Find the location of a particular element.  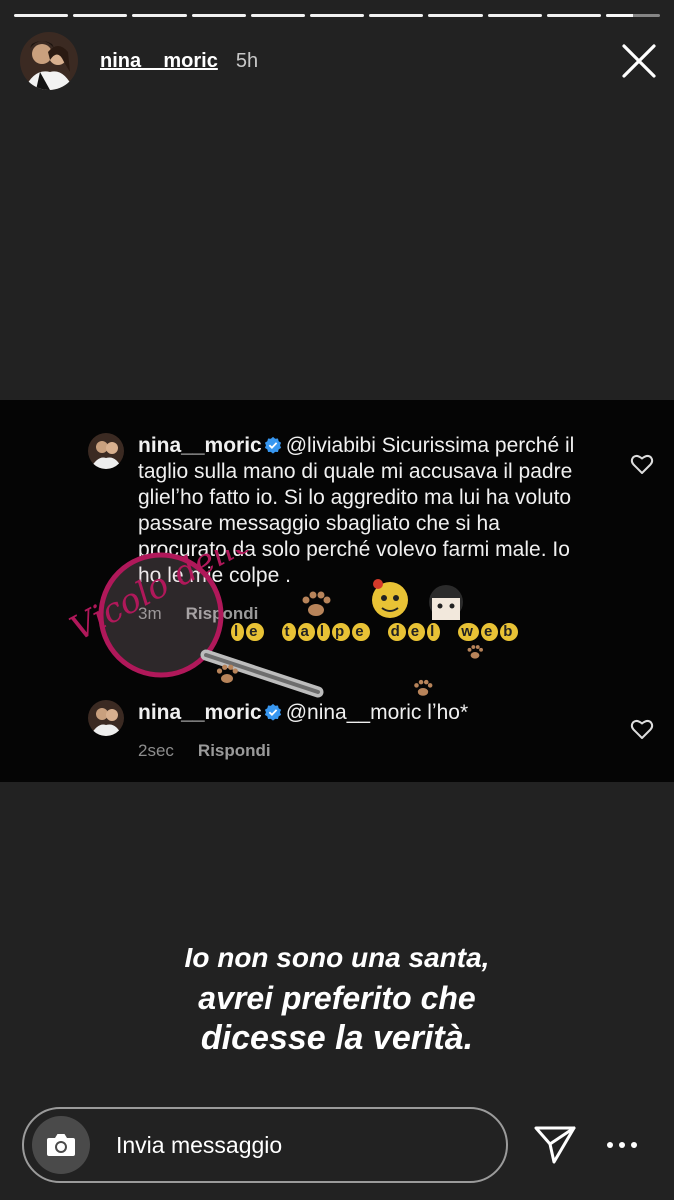

close-icon is located at coordinates (639, 61).